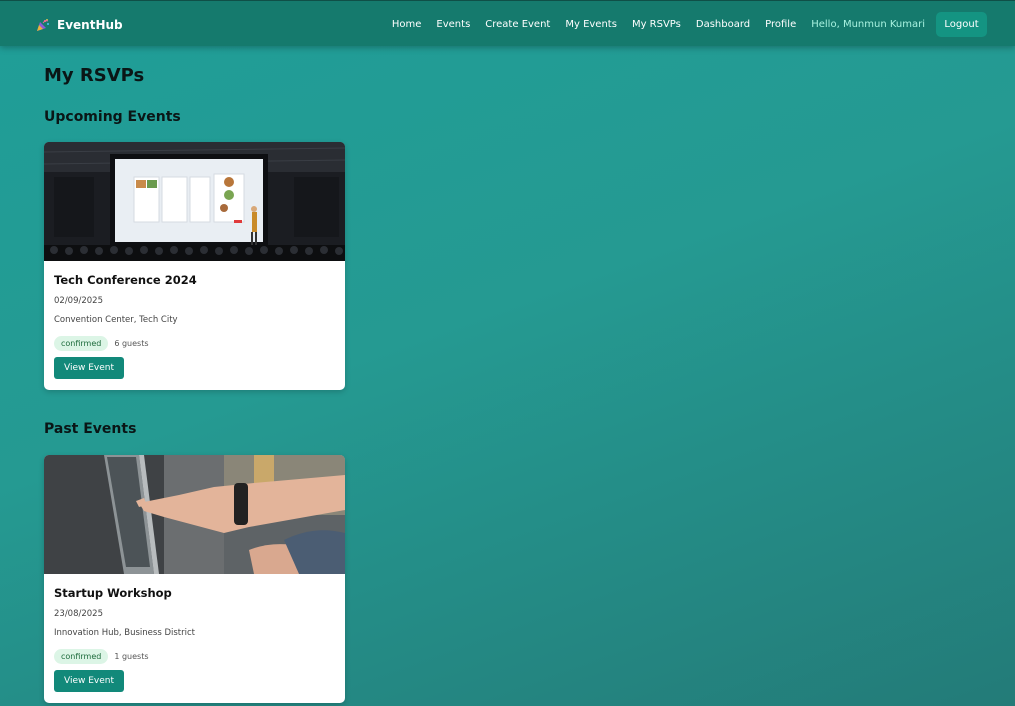  I want to click on brand-logo: EventHub, so click(79, 25).